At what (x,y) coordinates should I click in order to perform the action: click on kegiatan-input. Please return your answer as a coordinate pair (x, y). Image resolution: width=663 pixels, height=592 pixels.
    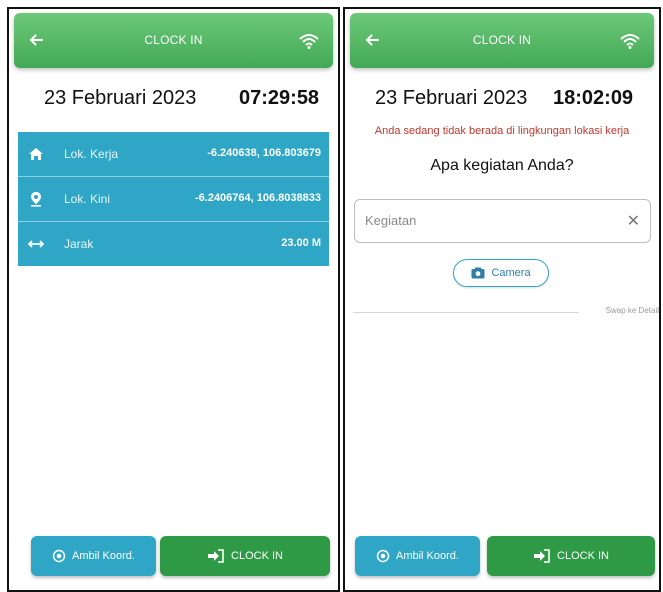
    Looking at the image, I should click on (485, 220).